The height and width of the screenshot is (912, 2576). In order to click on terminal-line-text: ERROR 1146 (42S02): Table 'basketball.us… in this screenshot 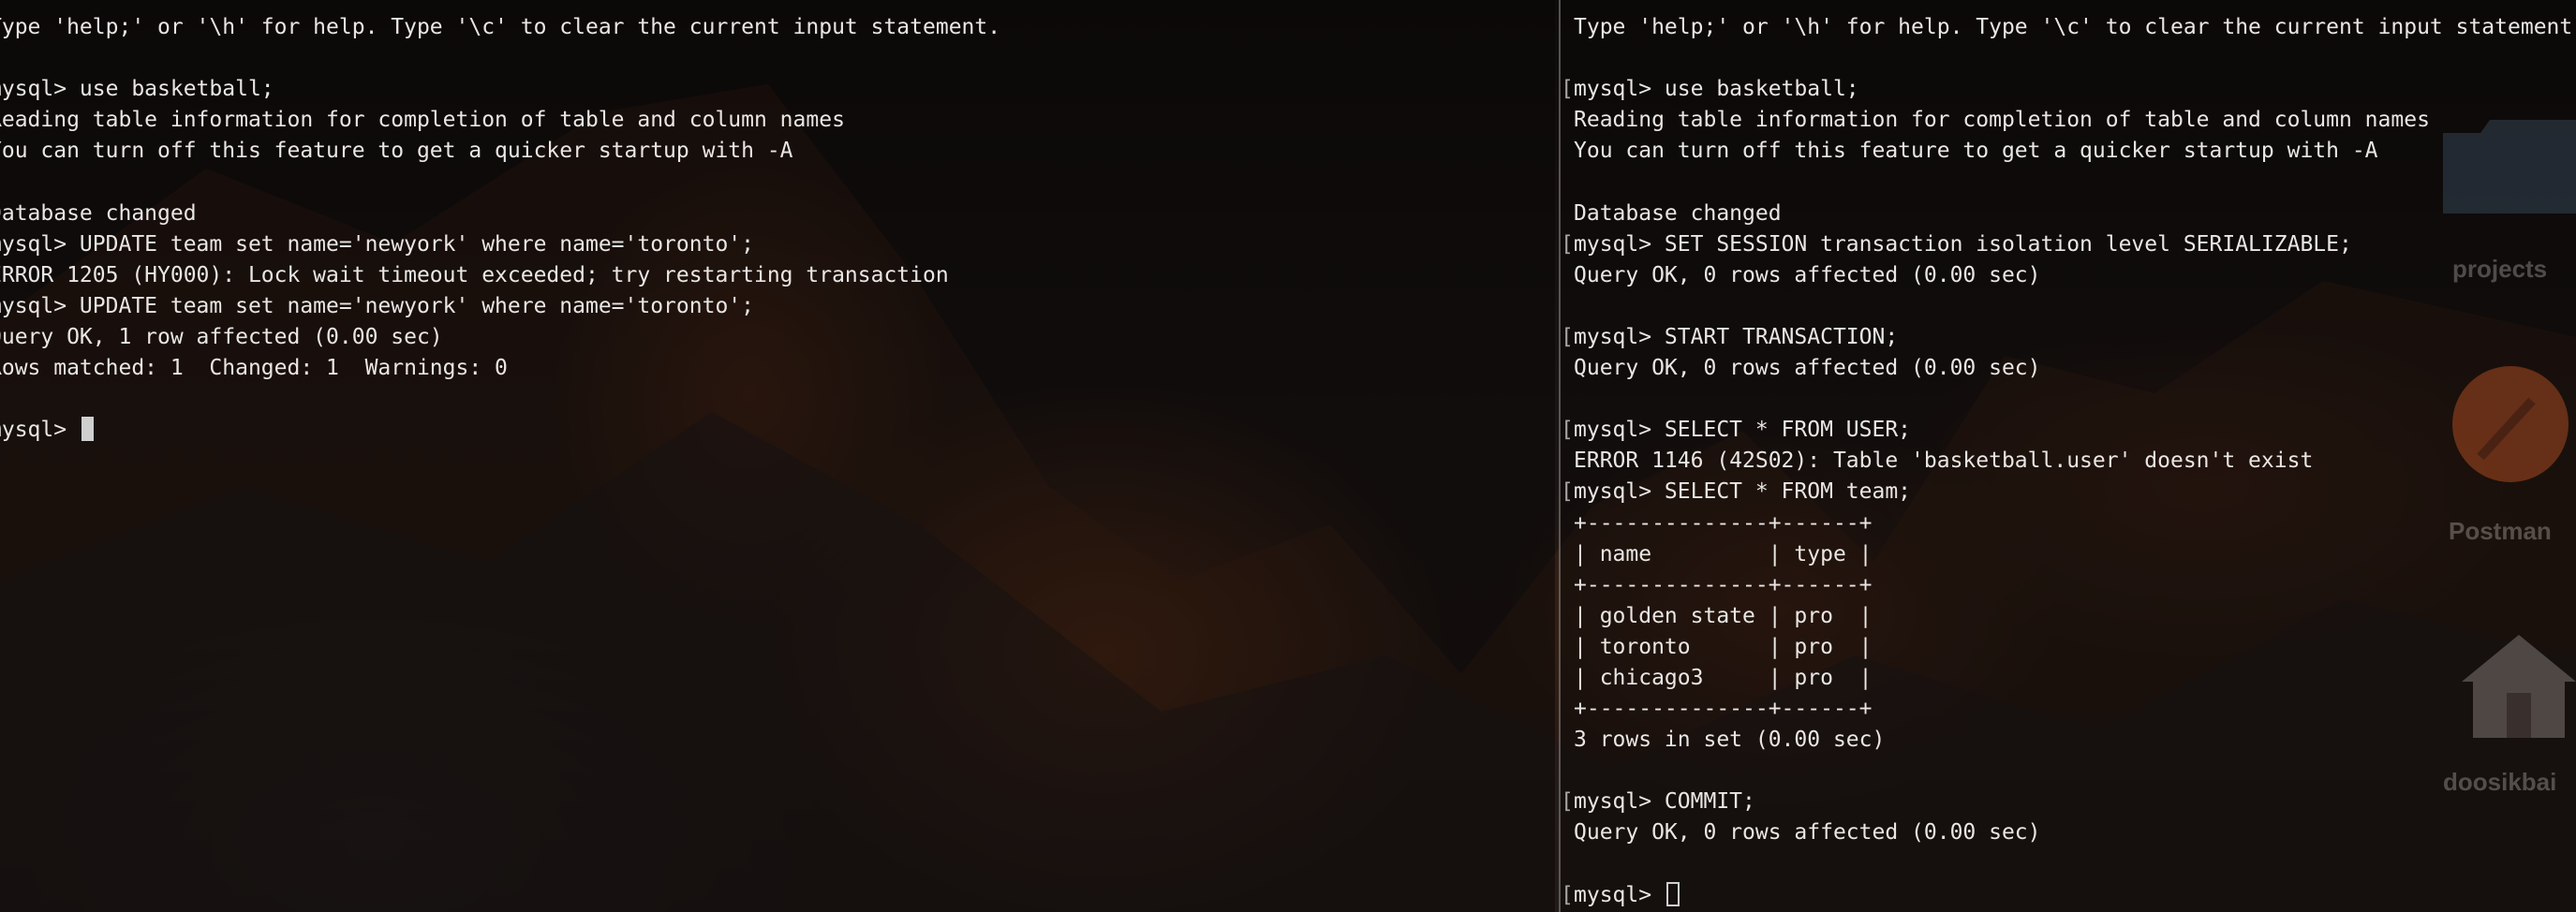, I will do `click(1944, 461)`.